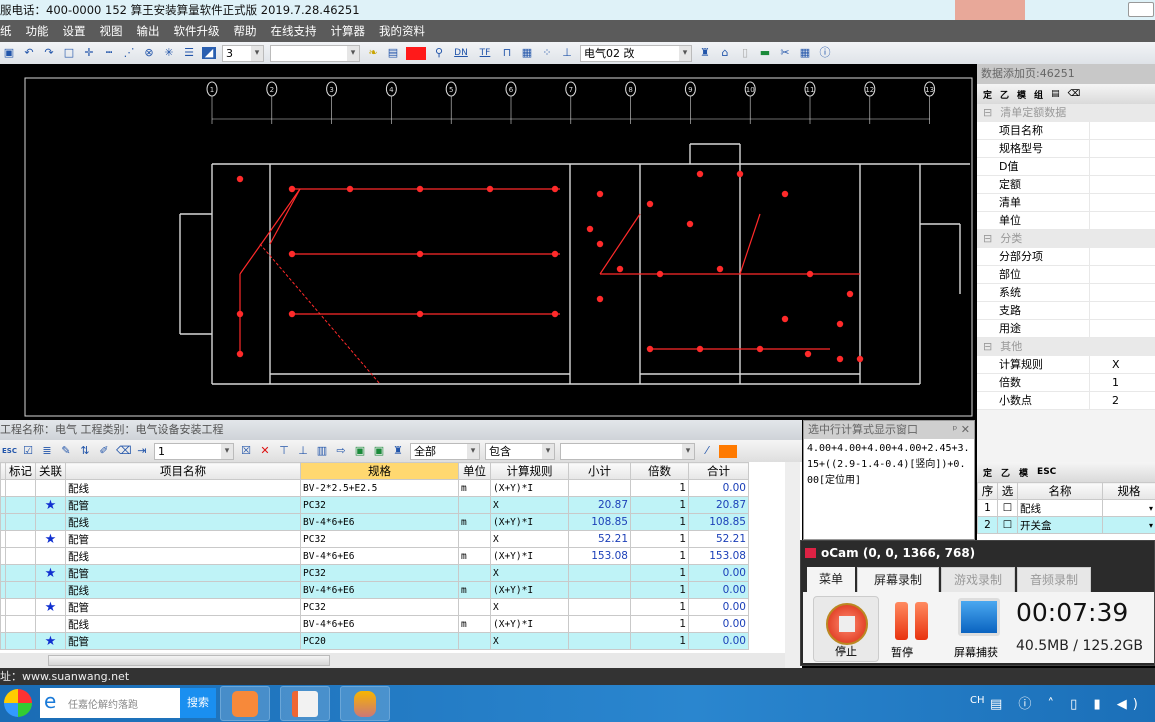 The width and height of the screenshot is (1155, 722). I want to click on table-row: 配线 BV-2*2.5+E2.5 m (X+Y)*I 1 0.00, so click(374, 488).